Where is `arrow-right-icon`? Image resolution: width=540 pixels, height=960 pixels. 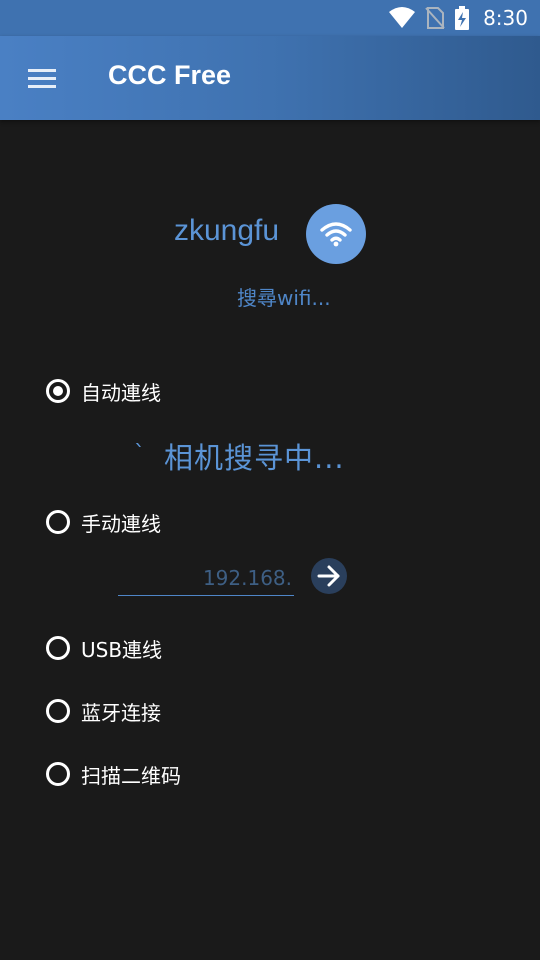 arrow-right-icon is located at coordinates (328, 576).